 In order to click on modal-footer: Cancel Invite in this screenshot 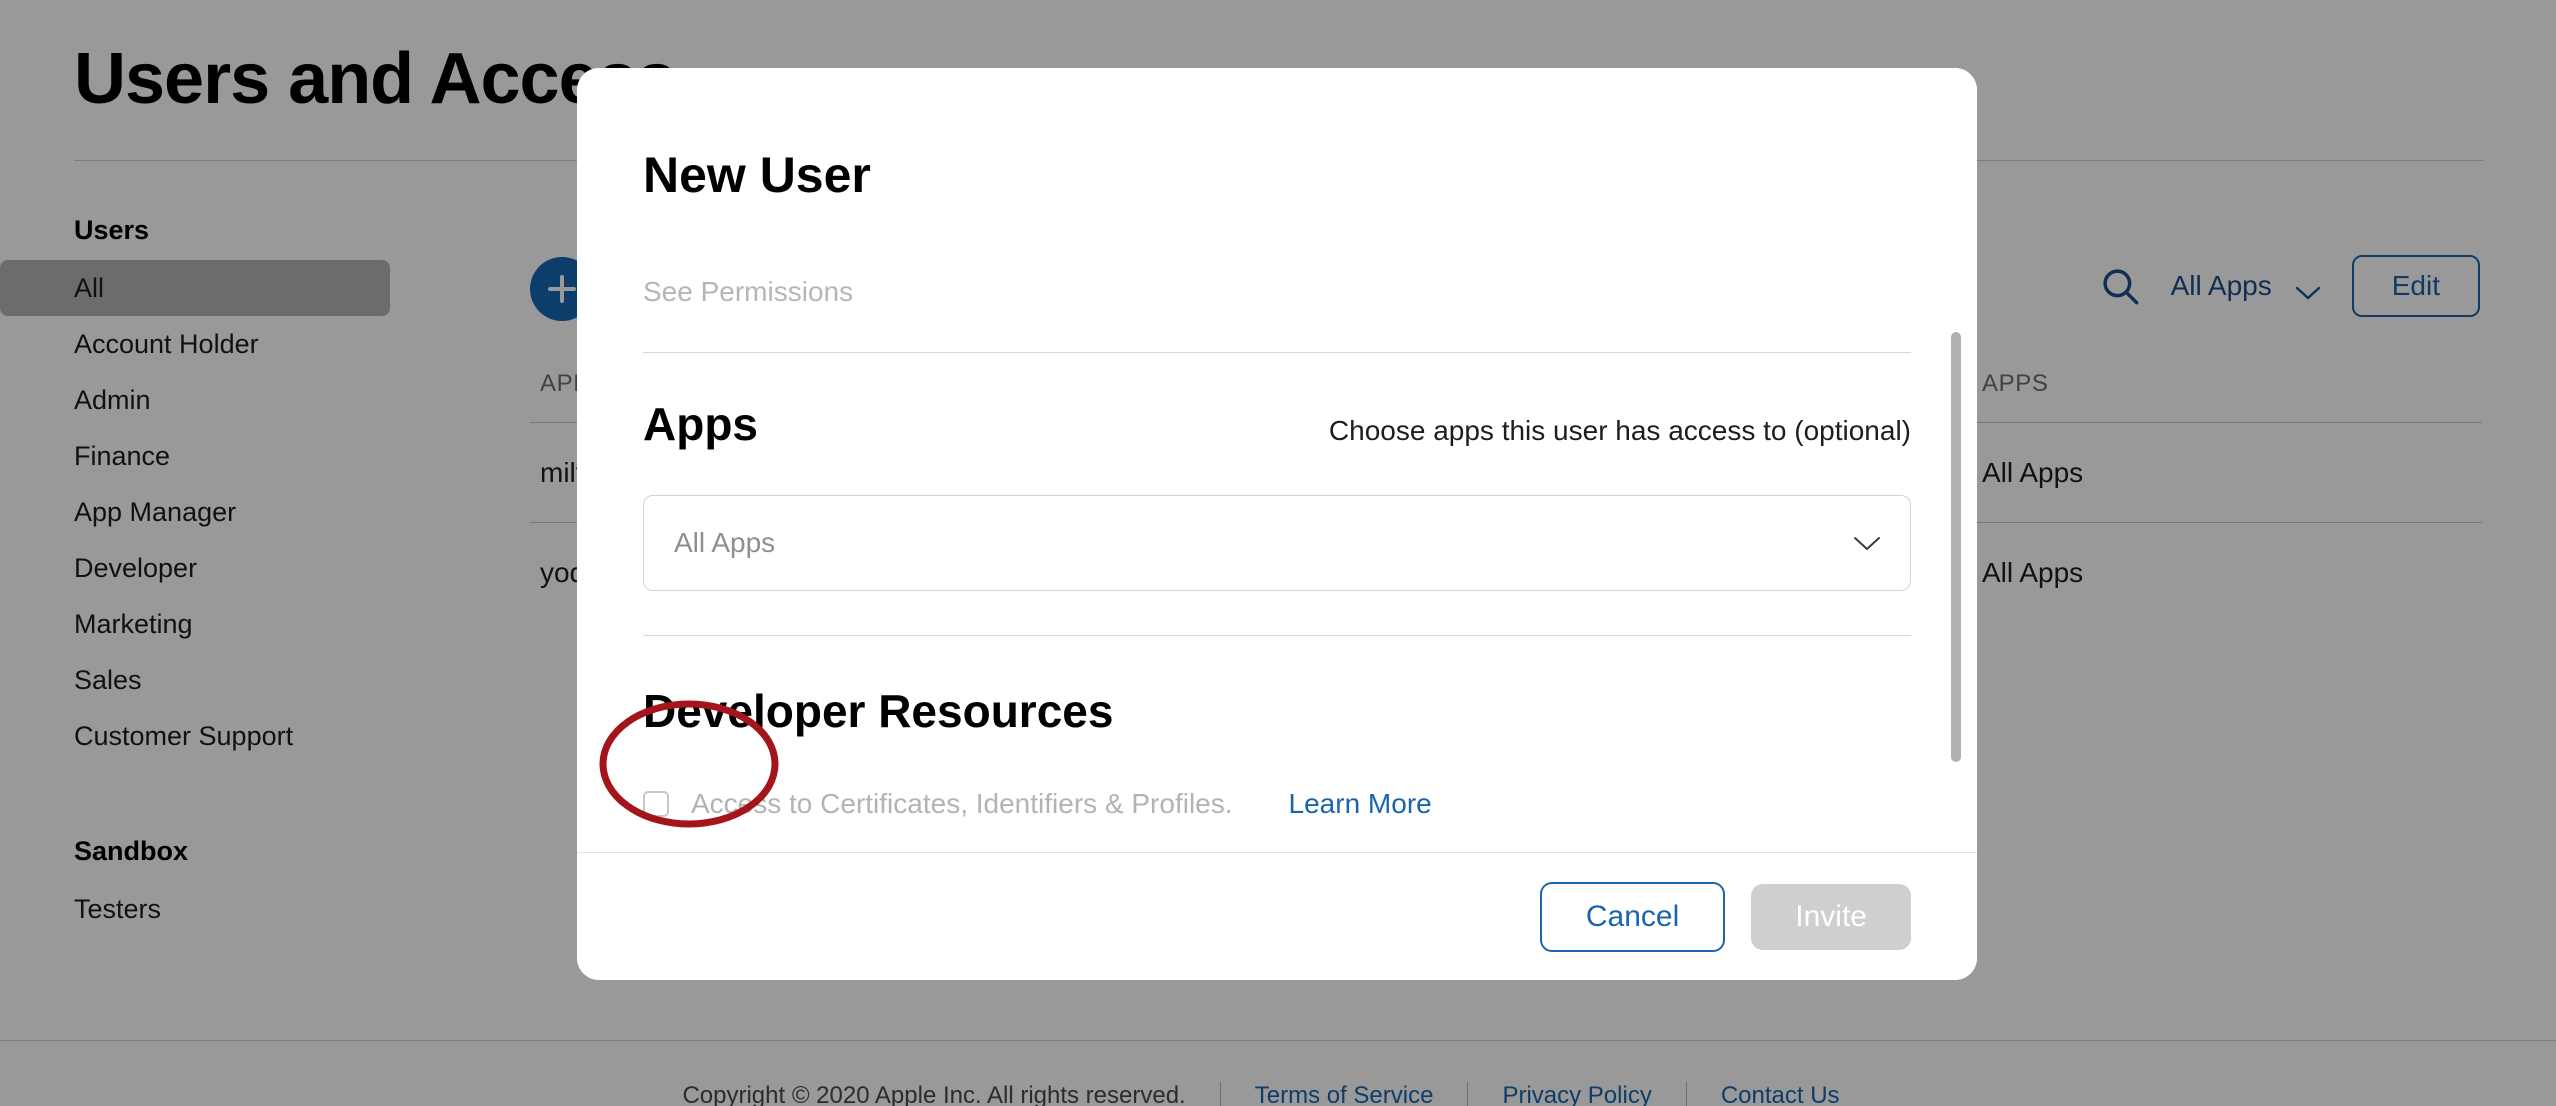, I will do `click(1277, 916)`.